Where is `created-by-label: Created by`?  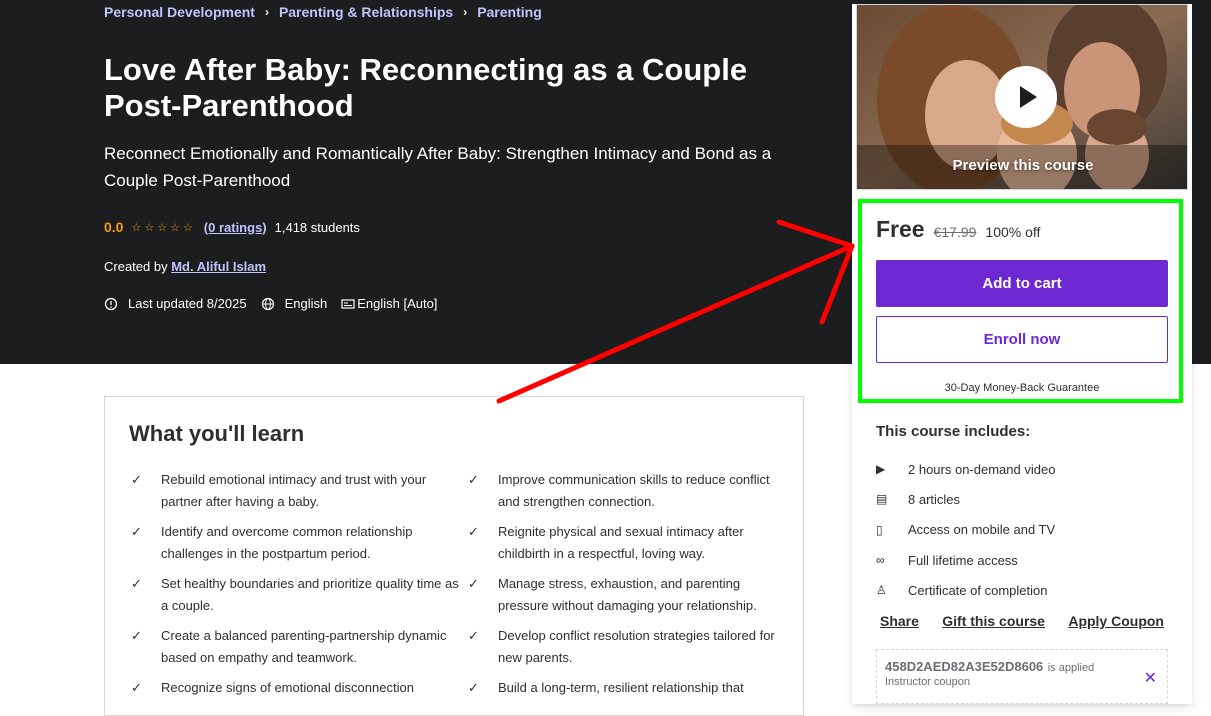 created-by-label: Created by is located at coordinates (136, 266).